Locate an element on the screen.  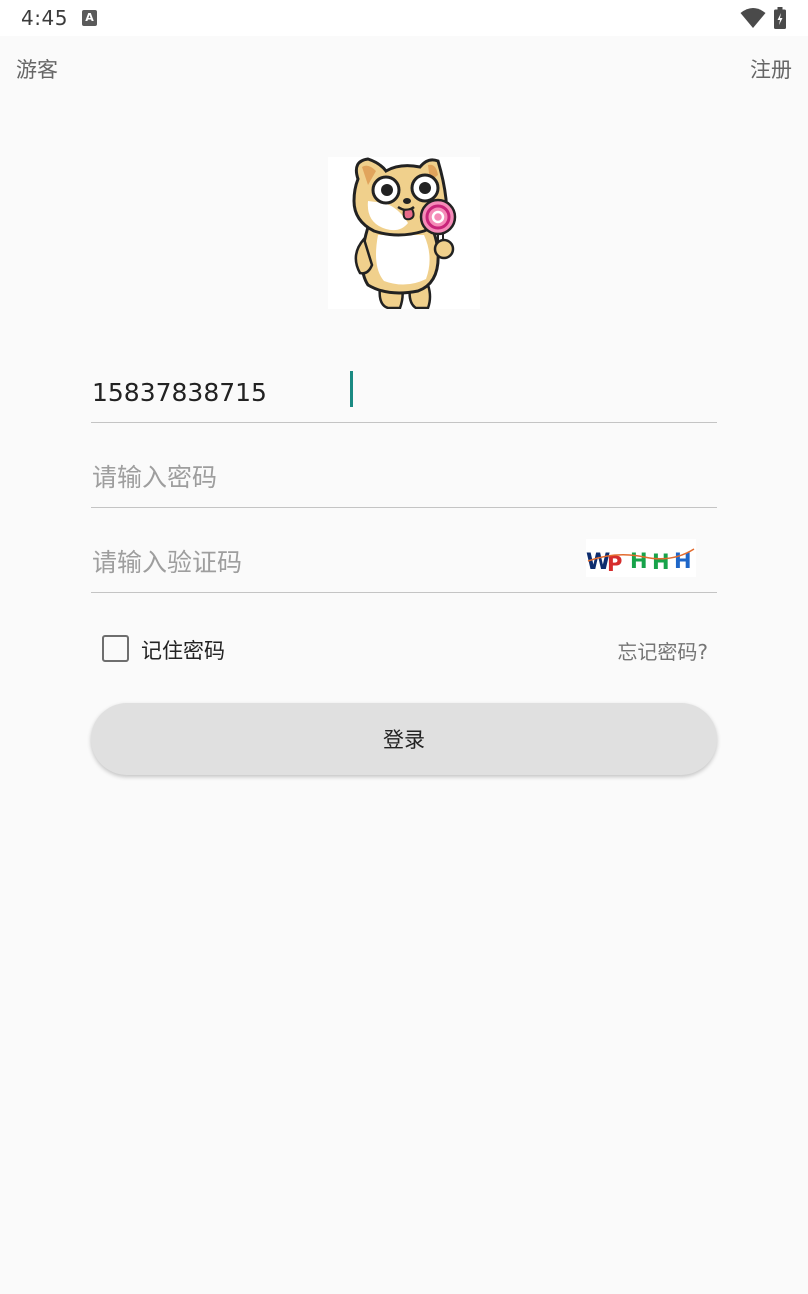
status-bar: 4:45 A is located at coordinates (404, 18).